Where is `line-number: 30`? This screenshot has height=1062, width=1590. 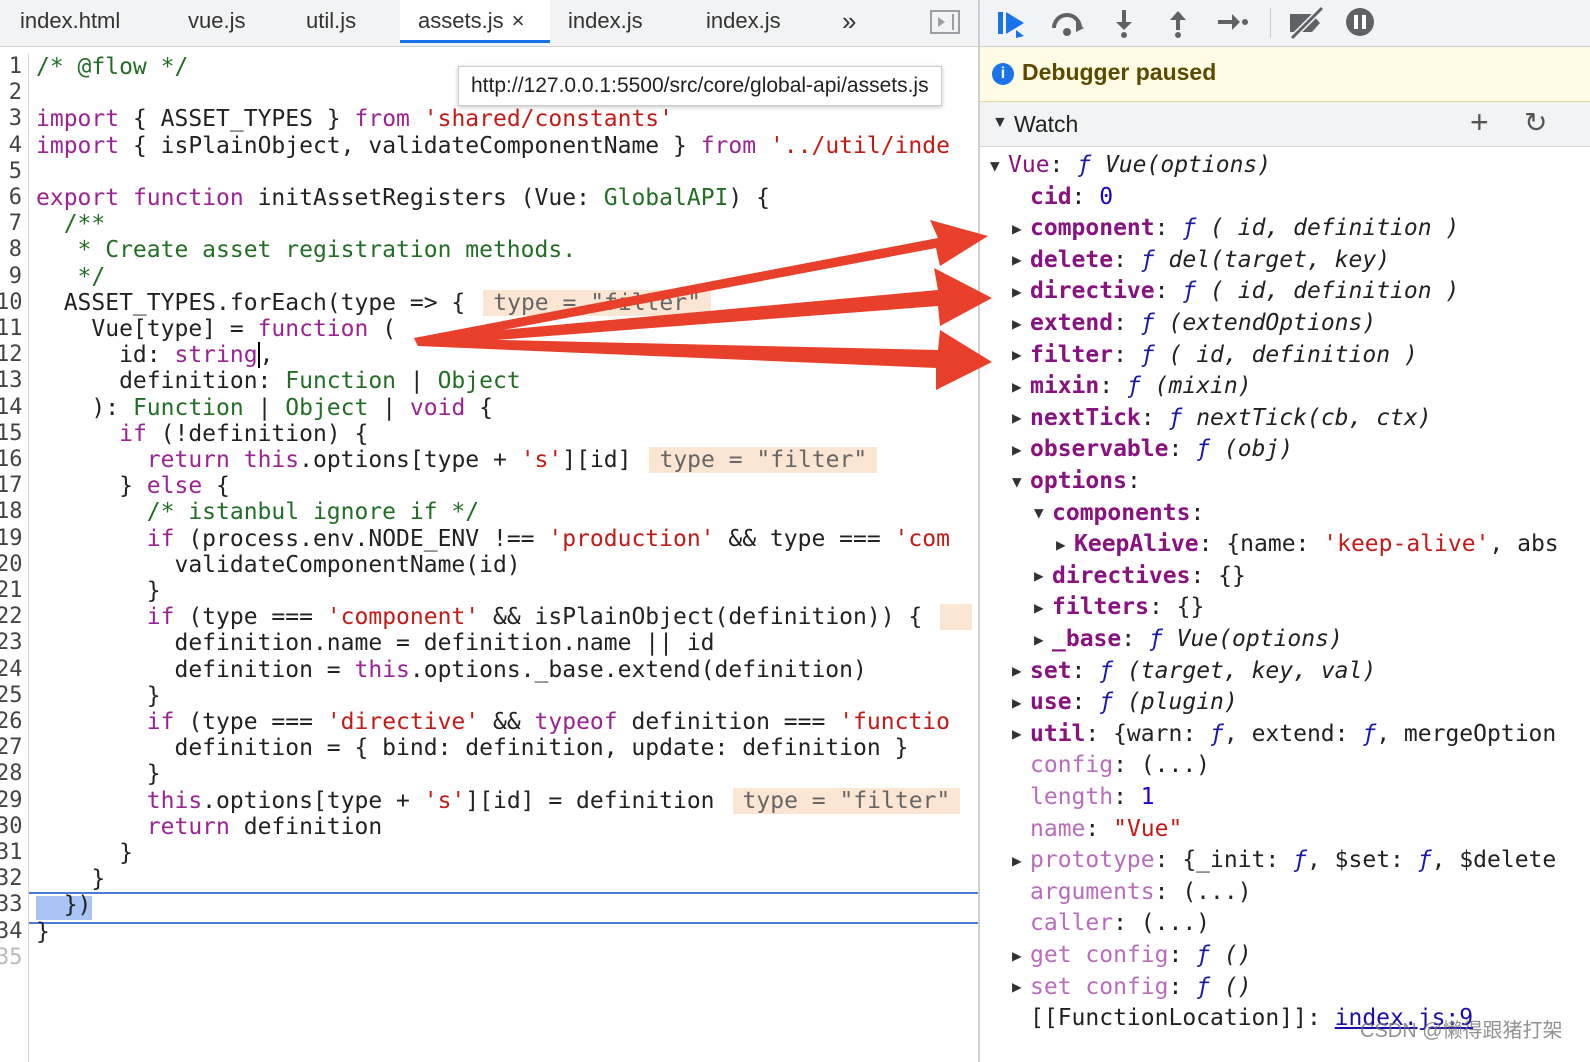
line-number: 30 is located at coordinates (11, 826).